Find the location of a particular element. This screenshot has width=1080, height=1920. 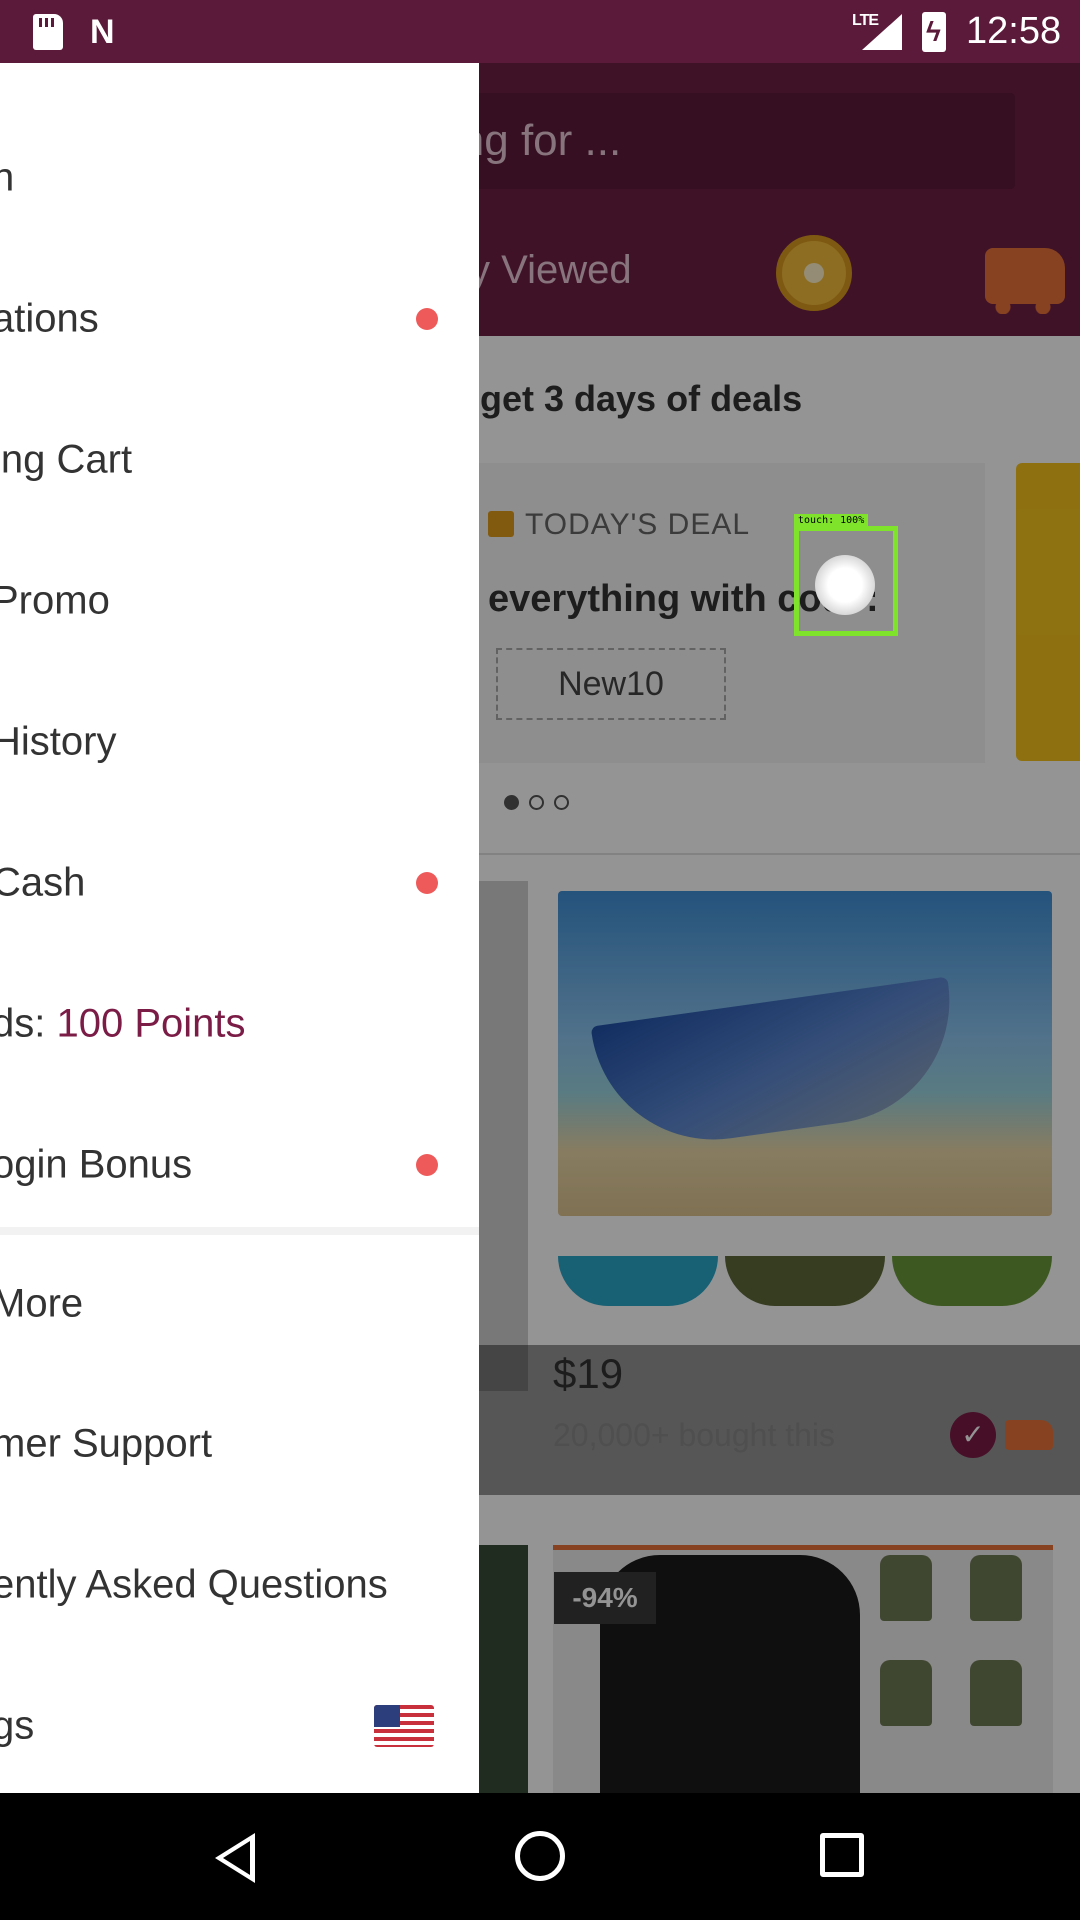

drawer-item-label: More is located at coordinates (42, 1303).